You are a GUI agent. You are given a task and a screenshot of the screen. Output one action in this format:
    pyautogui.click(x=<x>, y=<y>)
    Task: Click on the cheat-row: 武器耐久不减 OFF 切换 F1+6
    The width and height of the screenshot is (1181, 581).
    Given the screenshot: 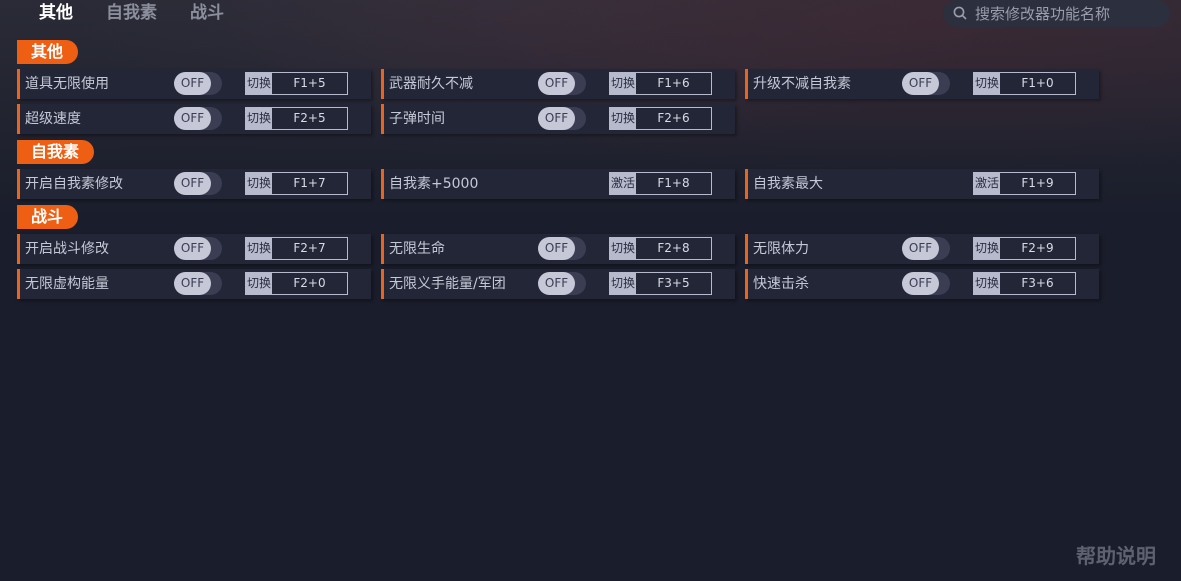 What is the action you would take?
    pyautogui.click(x=558, y=84)
    